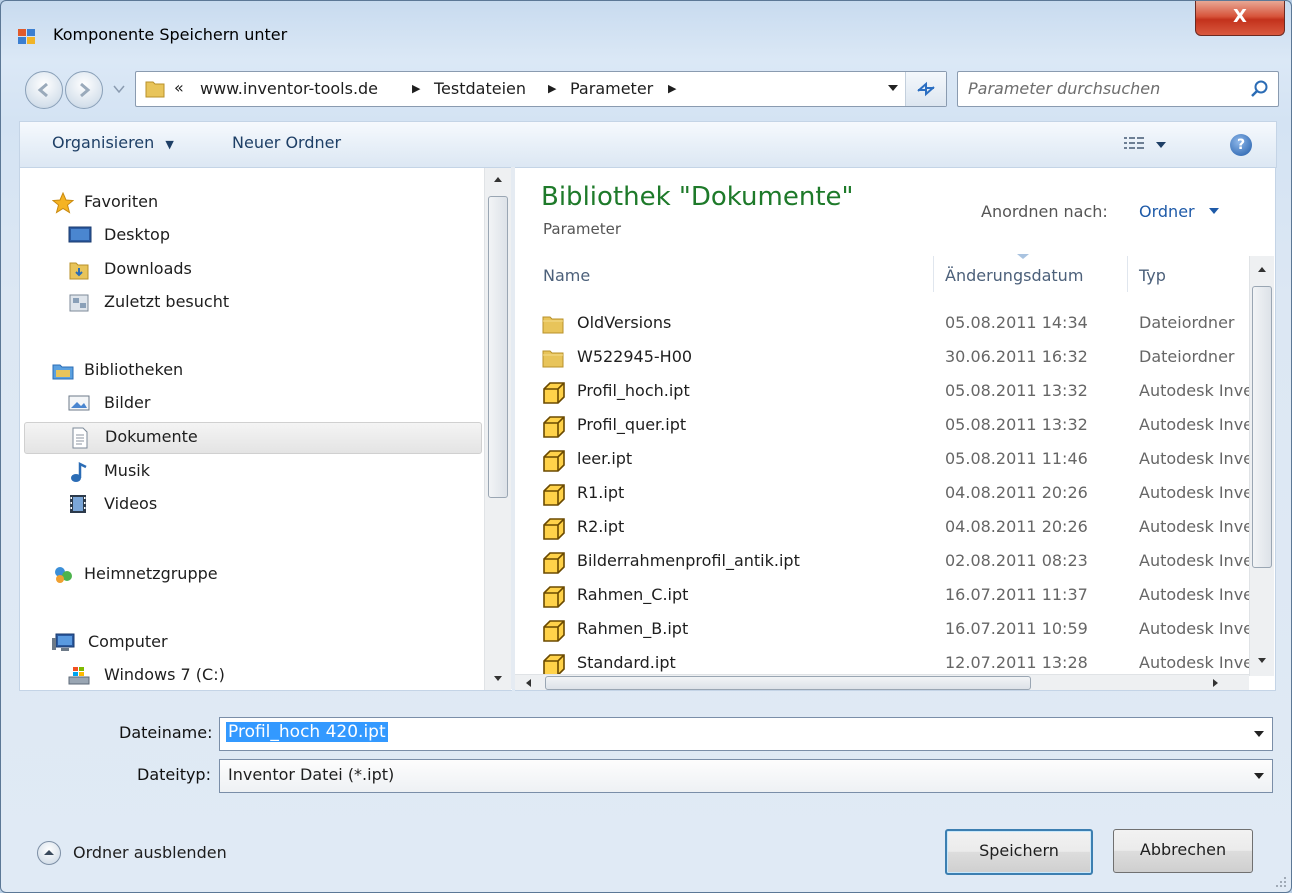 Image resolution: width=1292 pixels, height=893 pixels. Describe the element at coordinates (44, 90) in the screenshot. I see `back-button` at that location.